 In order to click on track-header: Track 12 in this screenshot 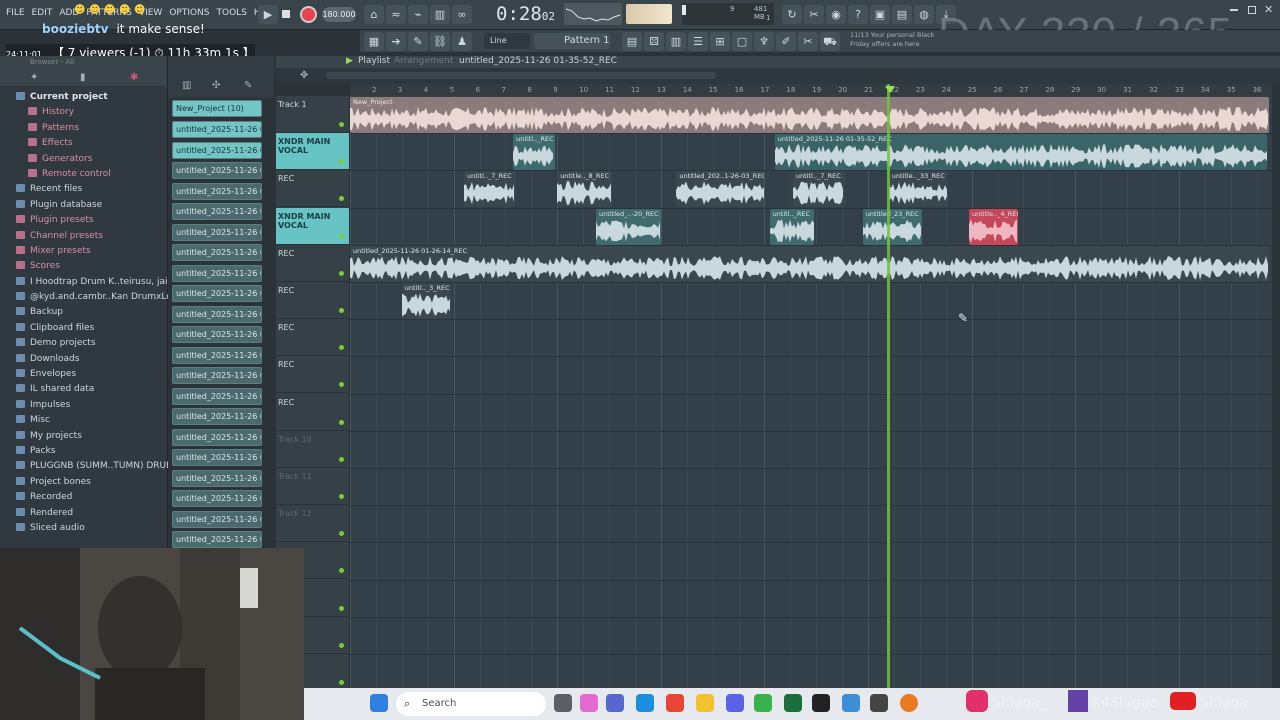, I will do `click(312, 524)`.